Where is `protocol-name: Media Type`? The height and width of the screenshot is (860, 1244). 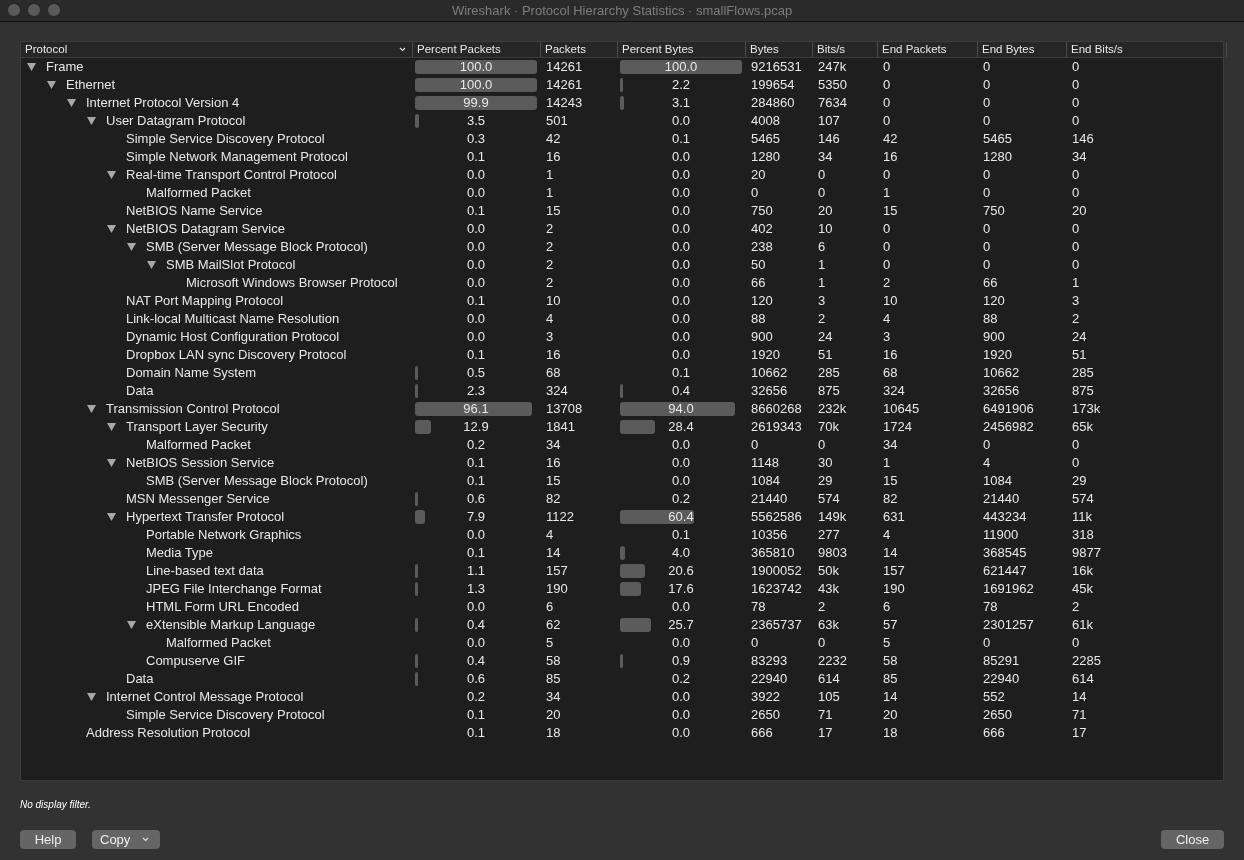 protocol-name: Media Type is located at coordinates (179, 553).